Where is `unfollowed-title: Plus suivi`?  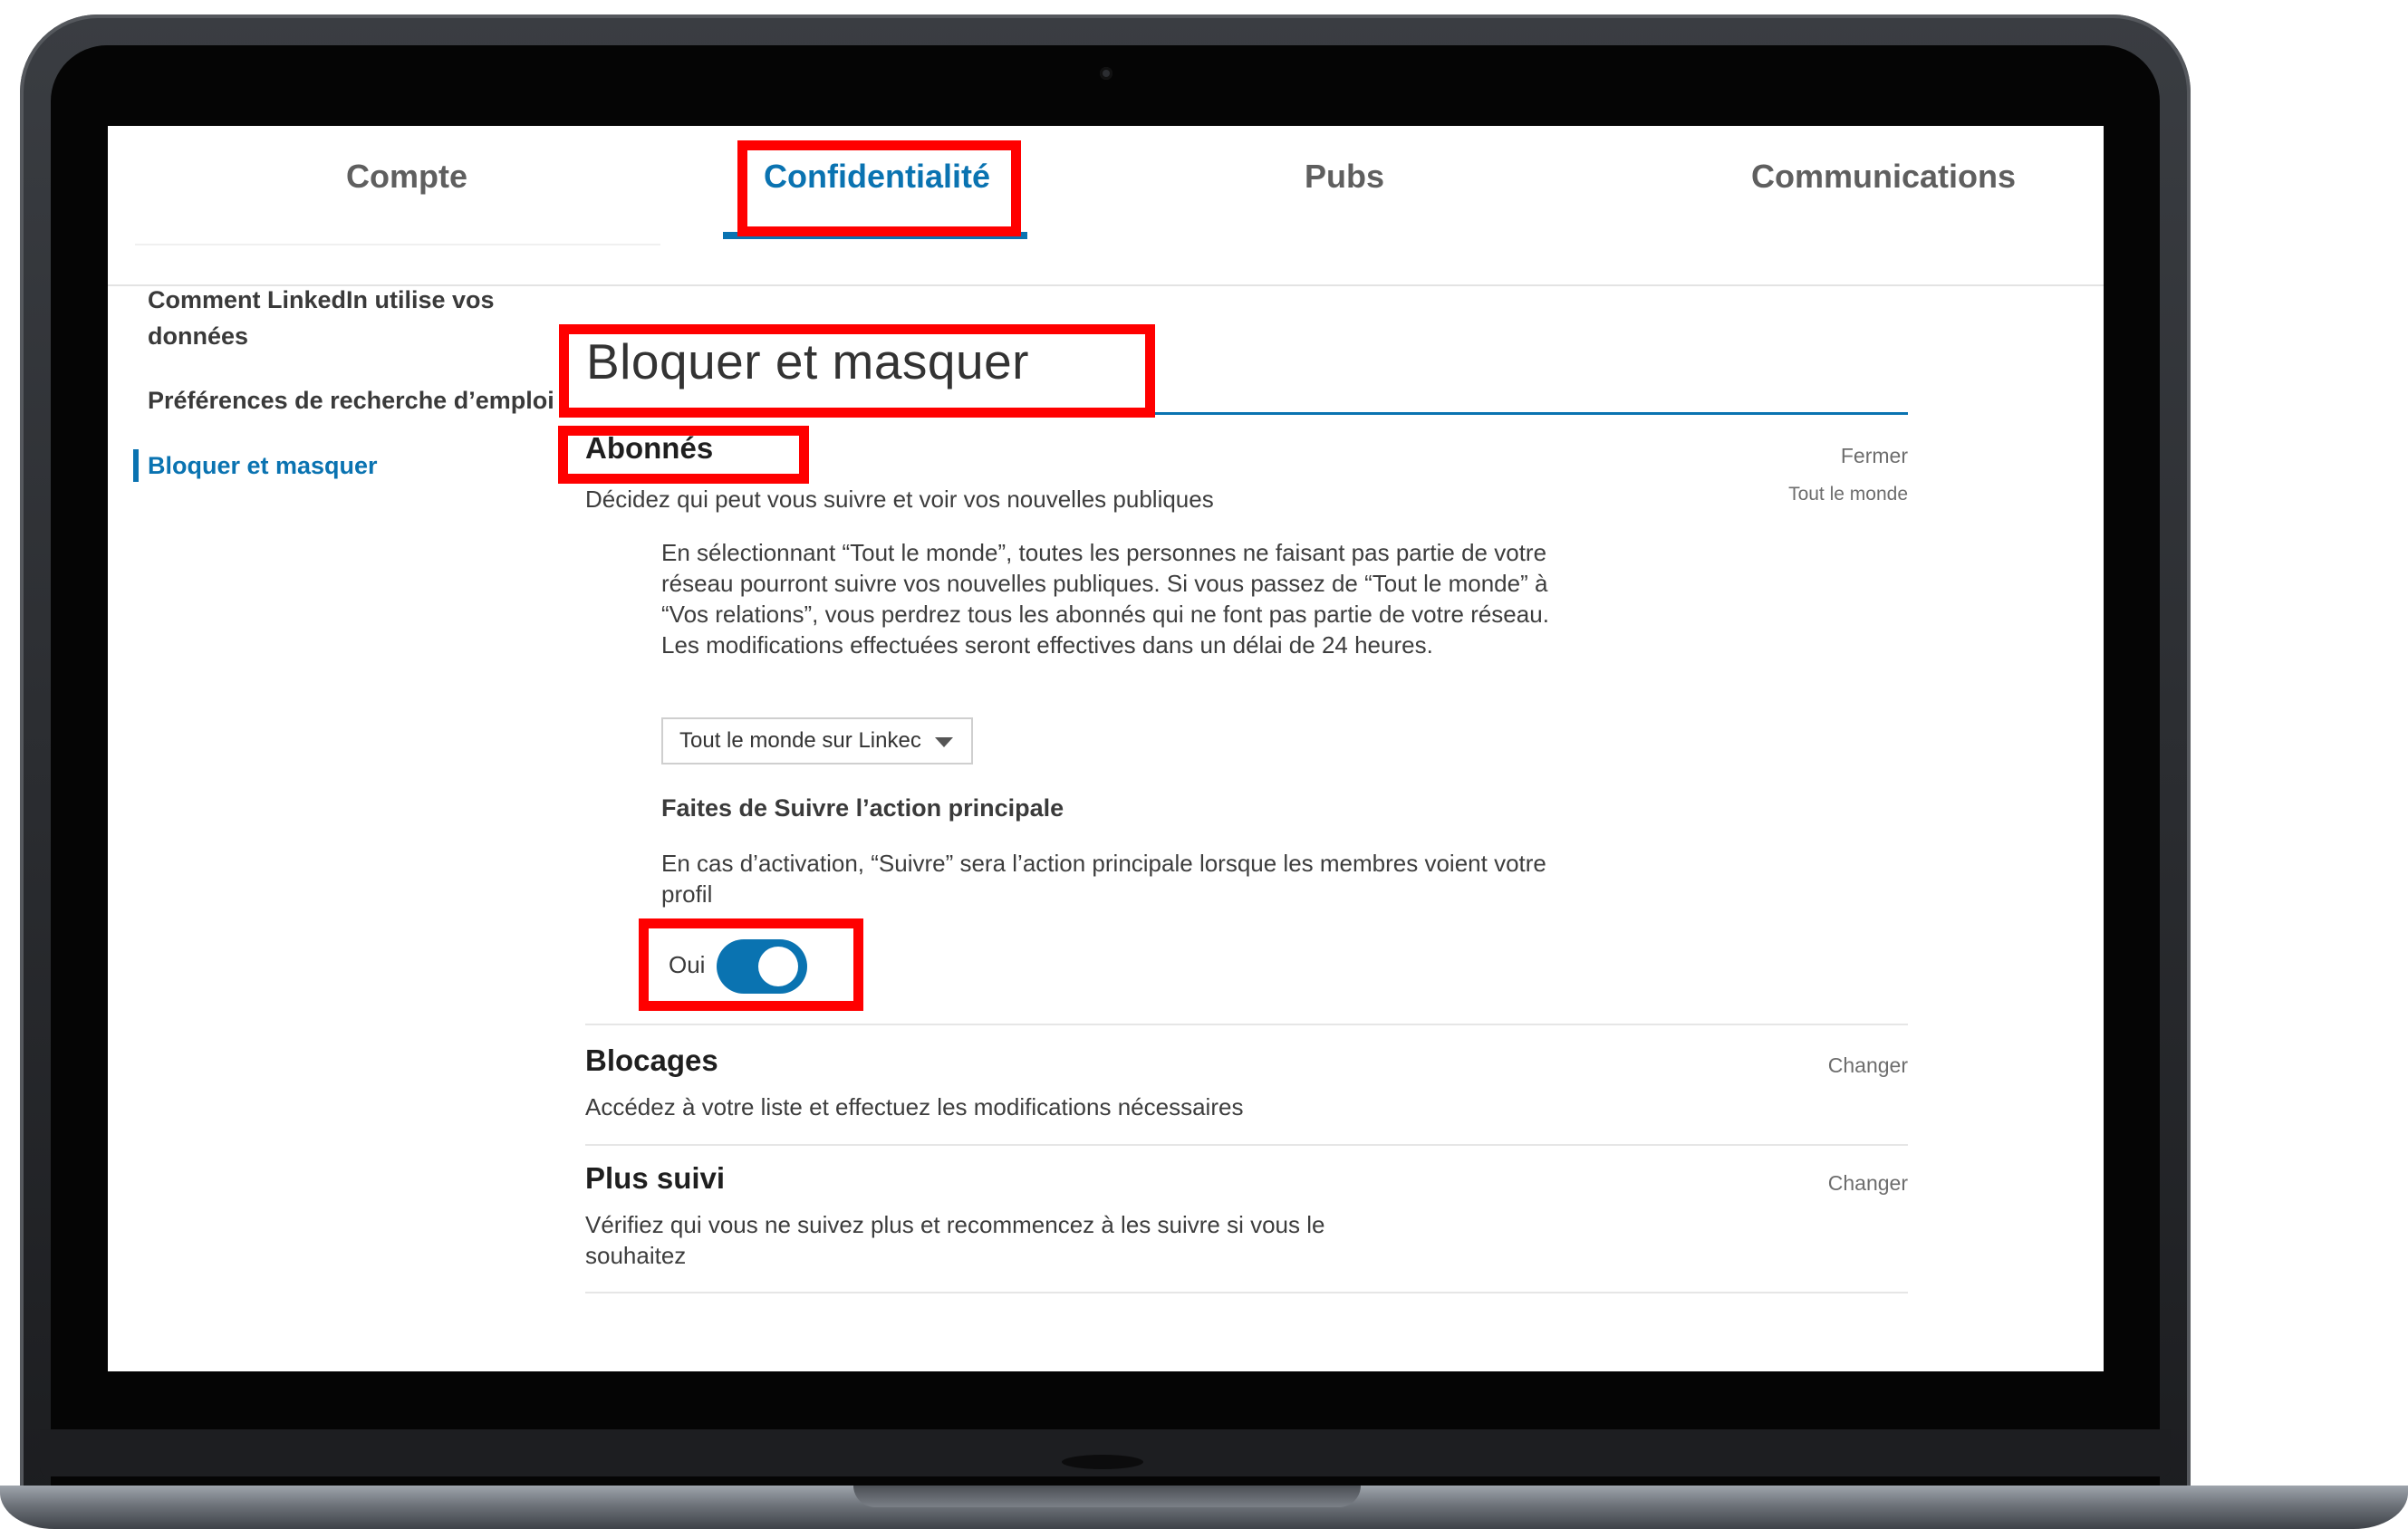 unfollowed-title: Plus suivi is located at coordinates (655, 1178).